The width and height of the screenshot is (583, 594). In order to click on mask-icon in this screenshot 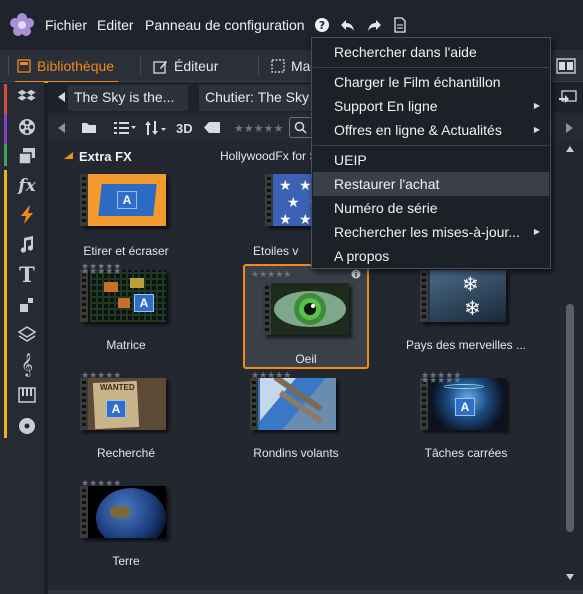, I will do `click(278, 66)`.